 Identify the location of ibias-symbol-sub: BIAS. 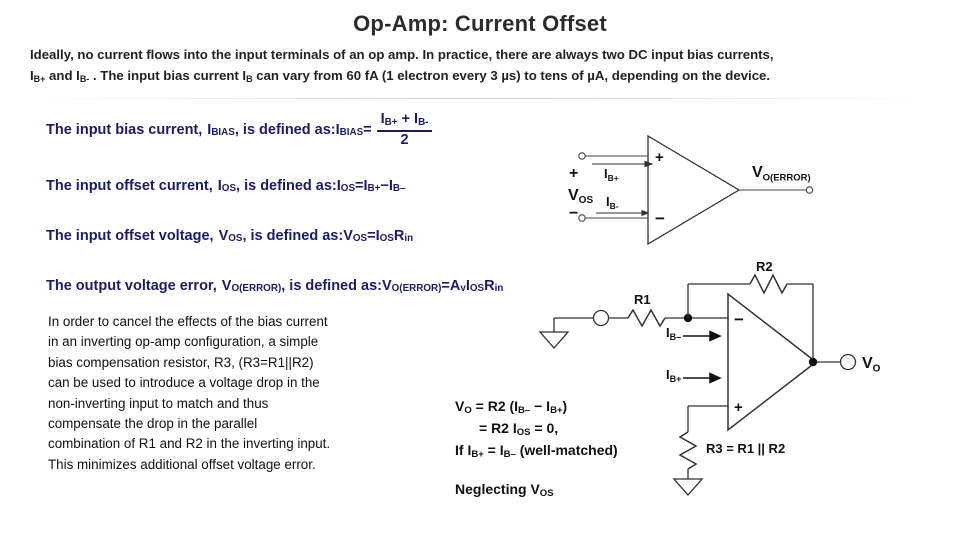
(223, 133).